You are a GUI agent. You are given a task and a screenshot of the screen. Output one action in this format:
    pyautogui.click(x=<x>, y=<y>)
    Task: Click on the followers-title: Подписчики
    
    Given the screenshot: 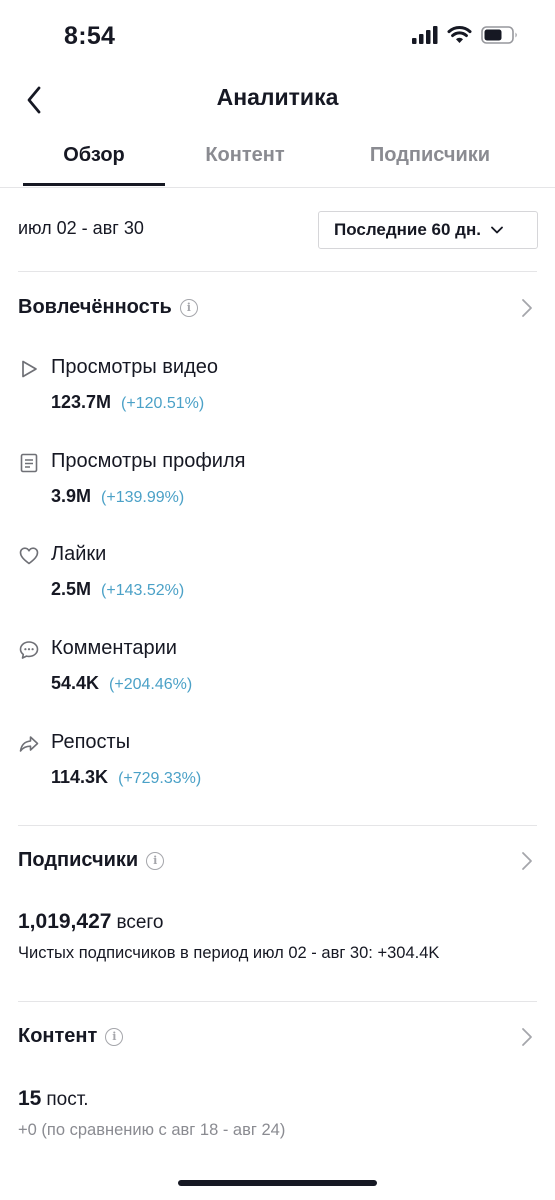 What is the action you would take?
    pyautogui.click(x=78, y=860)
    